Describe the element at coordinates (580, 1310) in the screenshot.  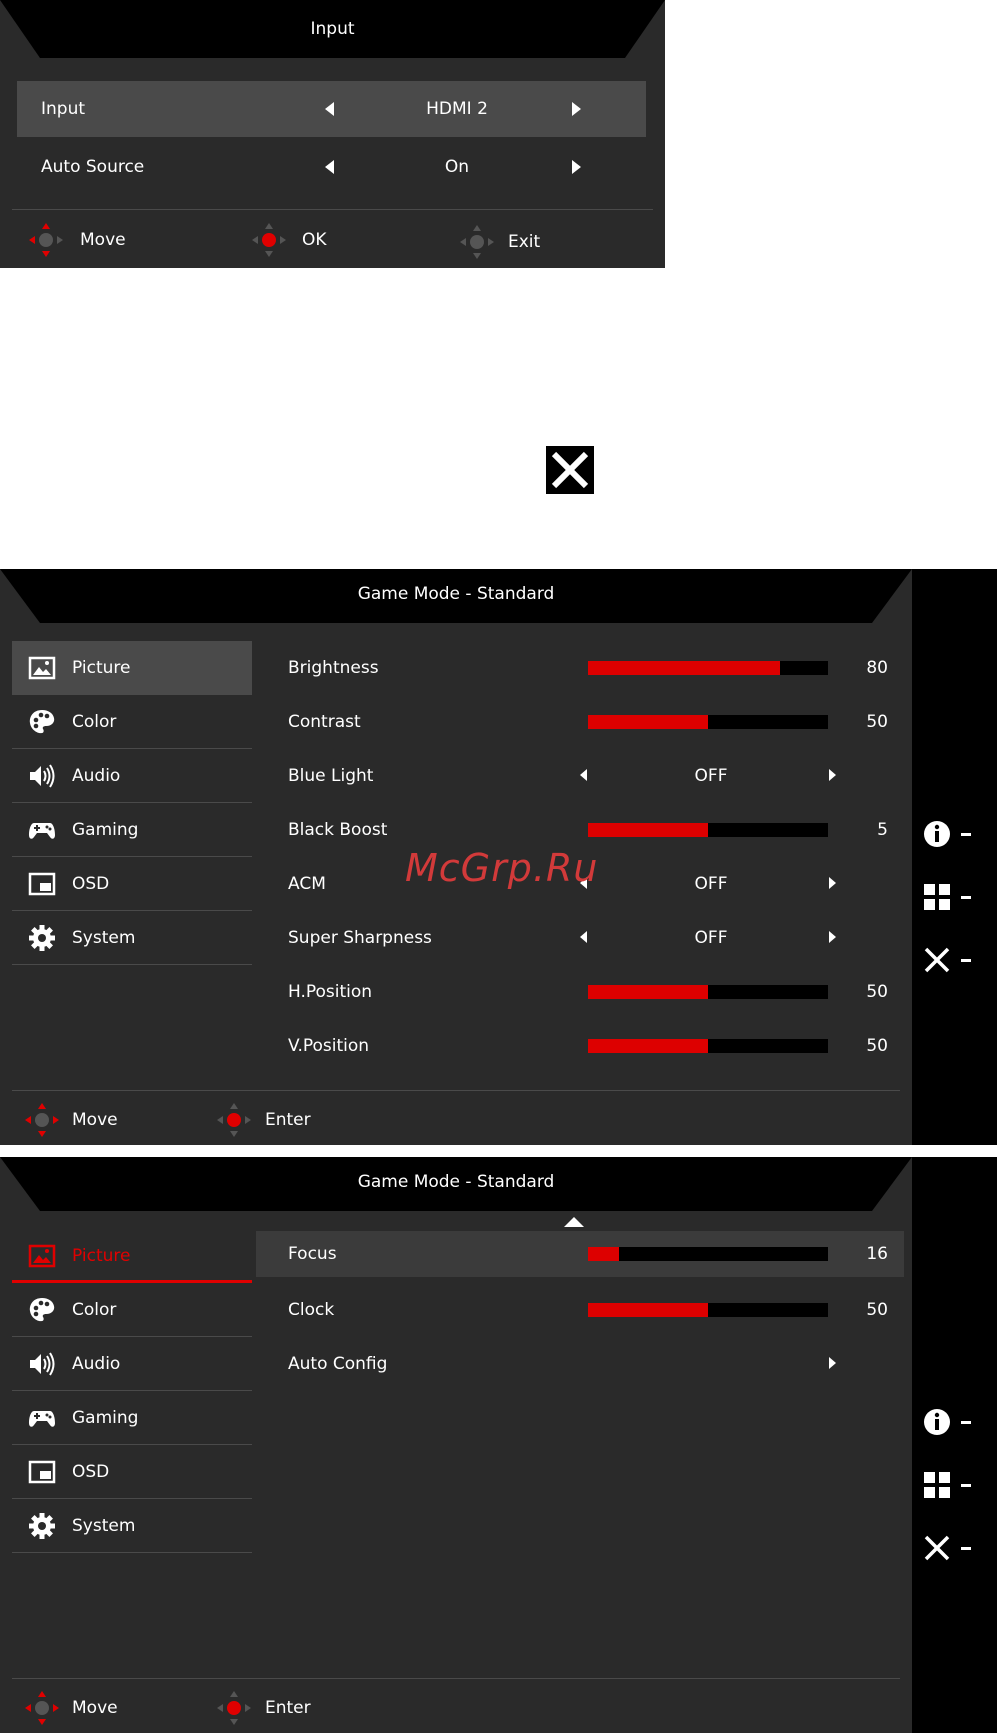
I see `item-clock: Clock 50` at that location.